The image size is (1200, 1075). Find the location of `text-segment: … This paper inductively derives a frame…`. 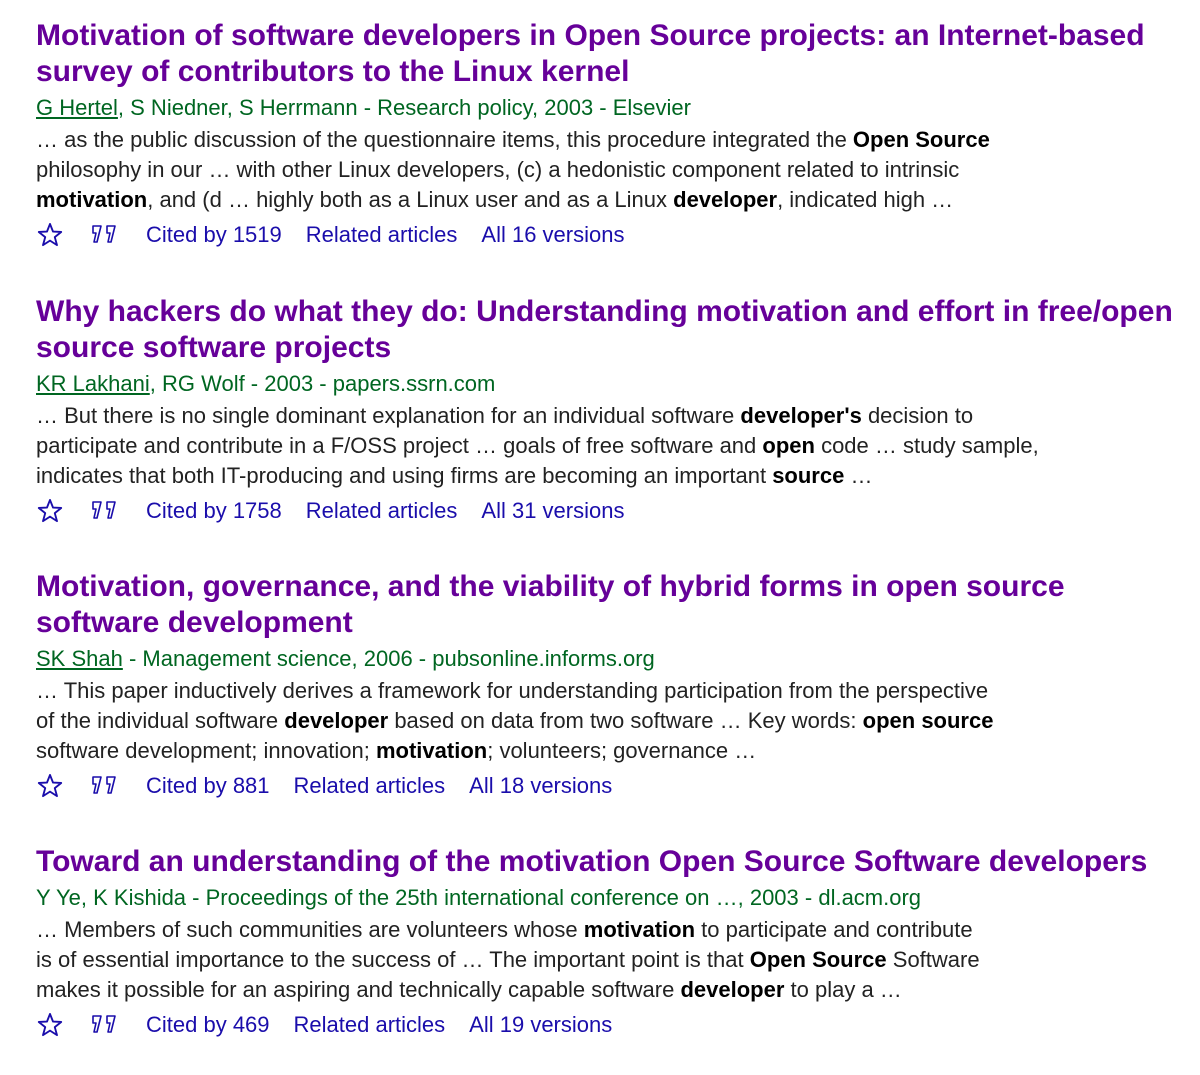

text-segment: … This paper inductively derives a frame… is located at coordinates (512, 690).